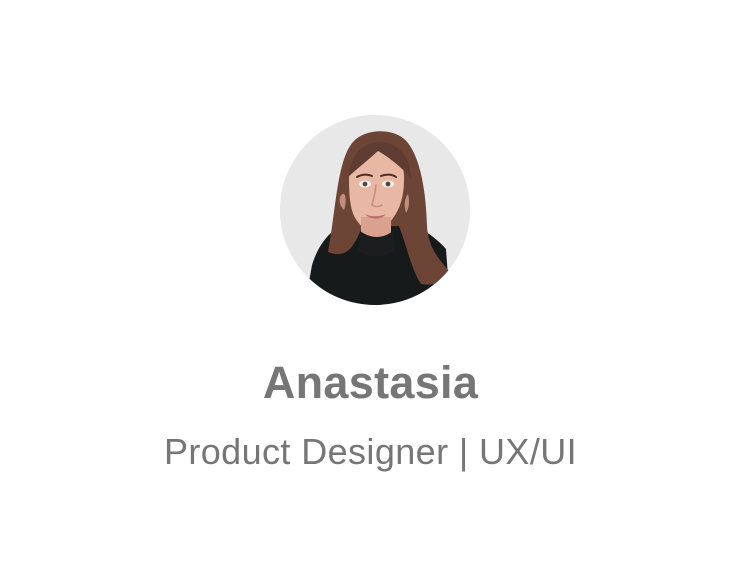 This screenshot has width=741, height=566. I want to click on profile-name: Anastasia, so click(370, 382).